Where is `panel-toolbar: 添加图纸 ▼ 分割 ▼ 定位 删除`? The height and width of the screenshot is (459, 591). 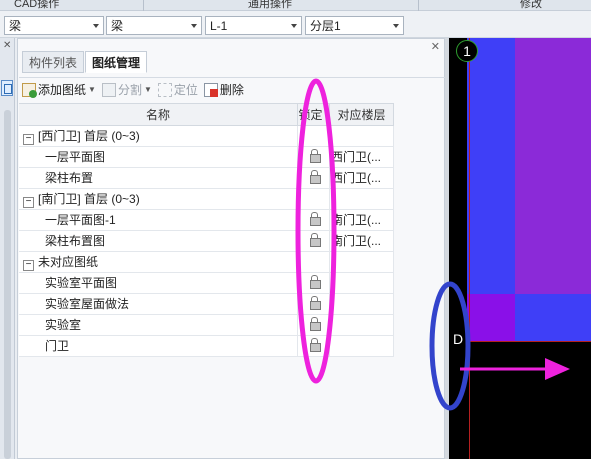
panel-toolbar: 添加图纸 ▼ 分割 ▼ 定位 删除 is located at coordinates (232, 89).